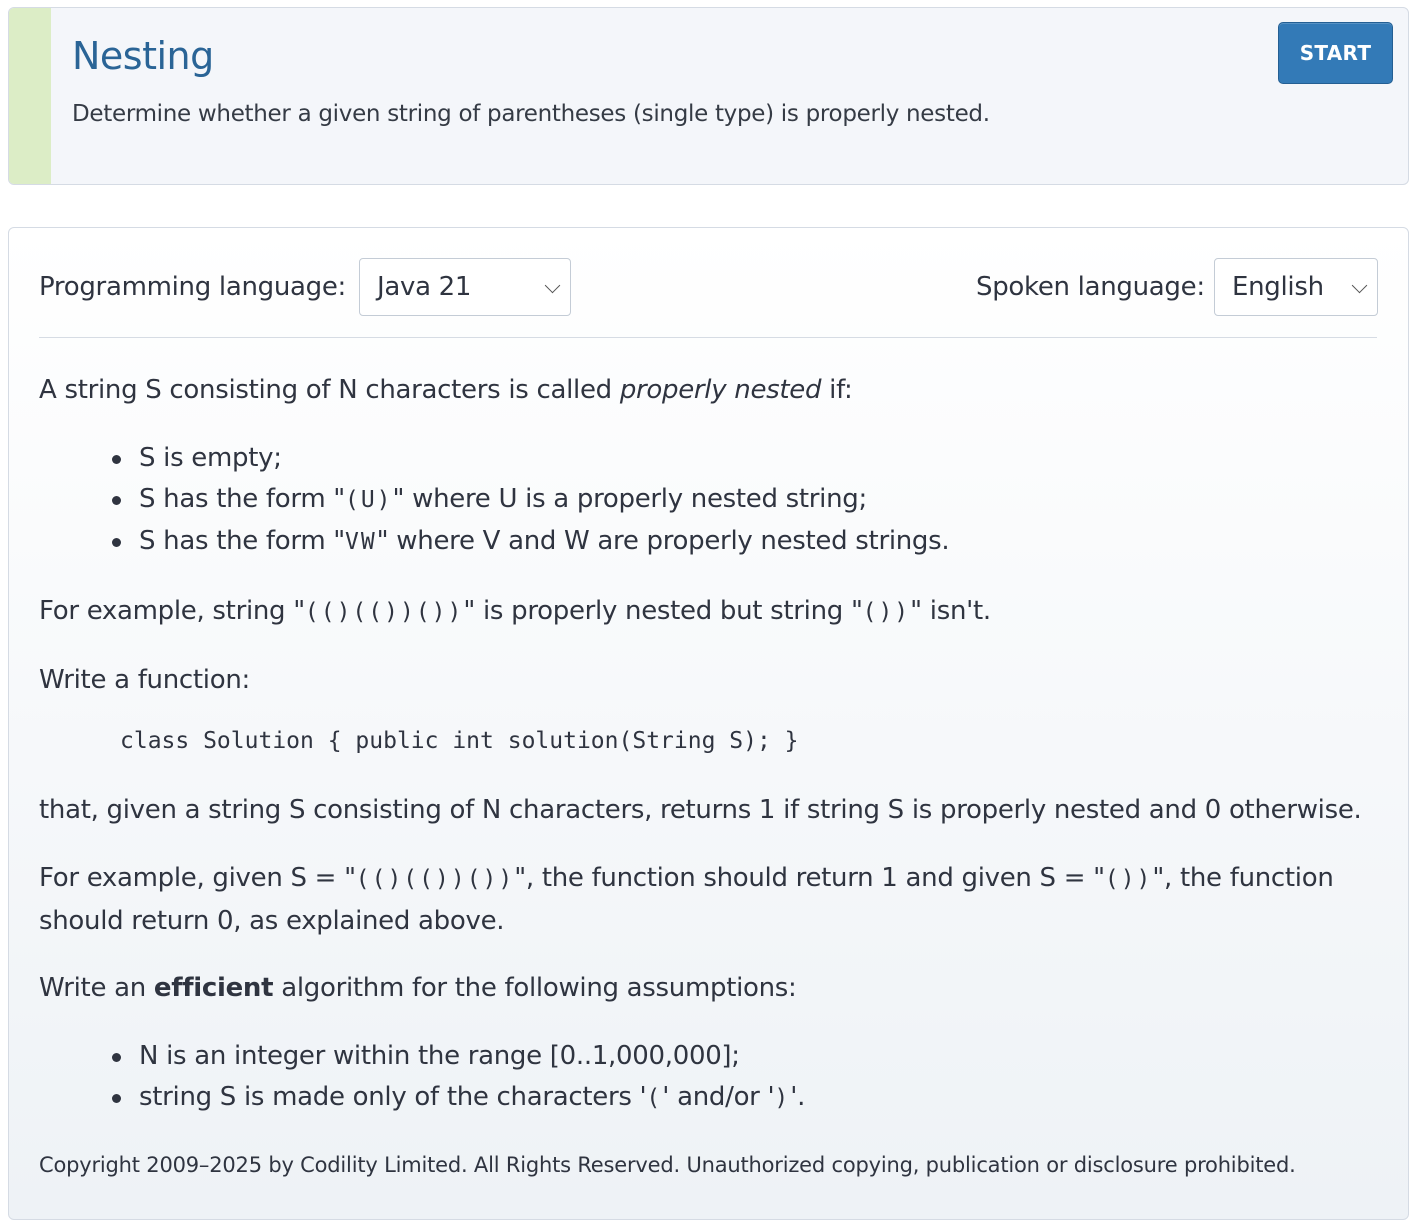 This screenshot has height=1224, width=1420. I want to click on efficient-term: efficient, so click(213, 988).